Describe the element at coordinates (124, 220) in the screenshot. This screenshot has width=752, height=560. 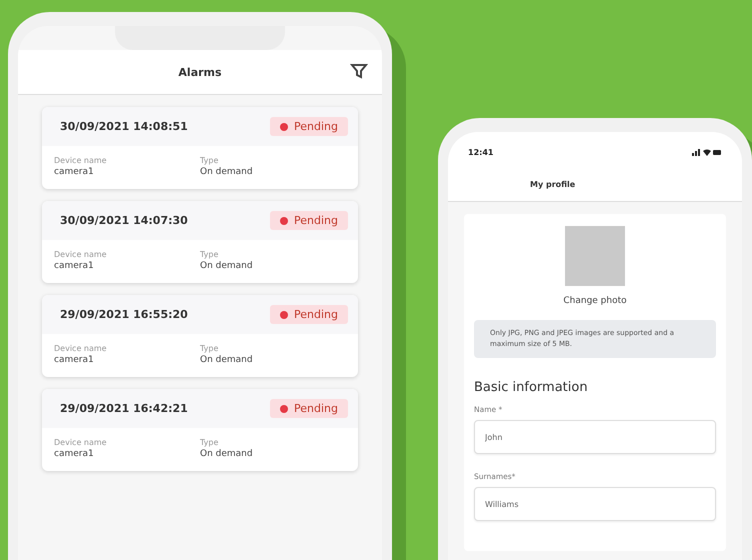
I see `alarm-datetime: 30/09/2021 14:07:30` at that location.